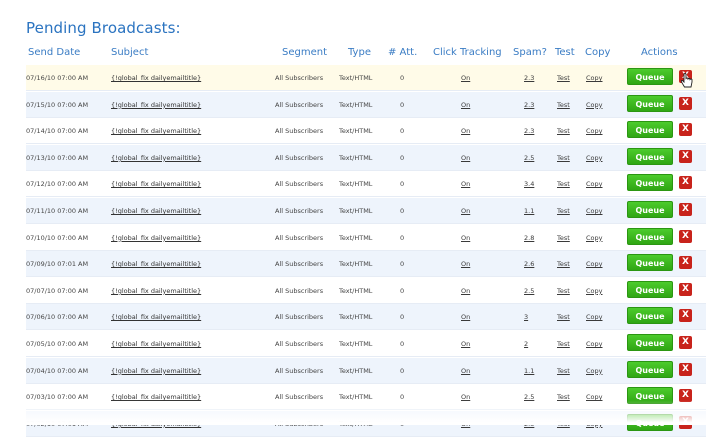 The height and width of the screenshot is (437, 720). I want to click on col-spam: Spam?, so click(530, 52).